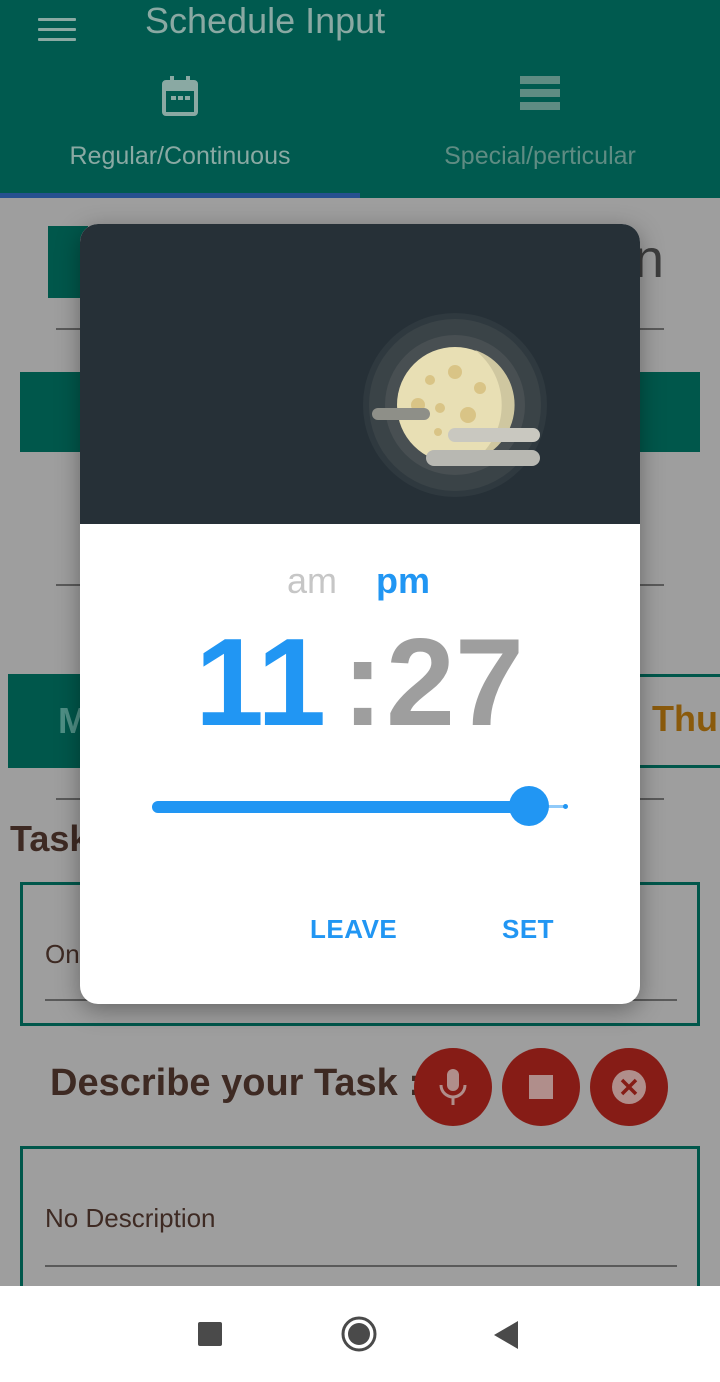  I want to click on calendar-icon, so click(180, 96).